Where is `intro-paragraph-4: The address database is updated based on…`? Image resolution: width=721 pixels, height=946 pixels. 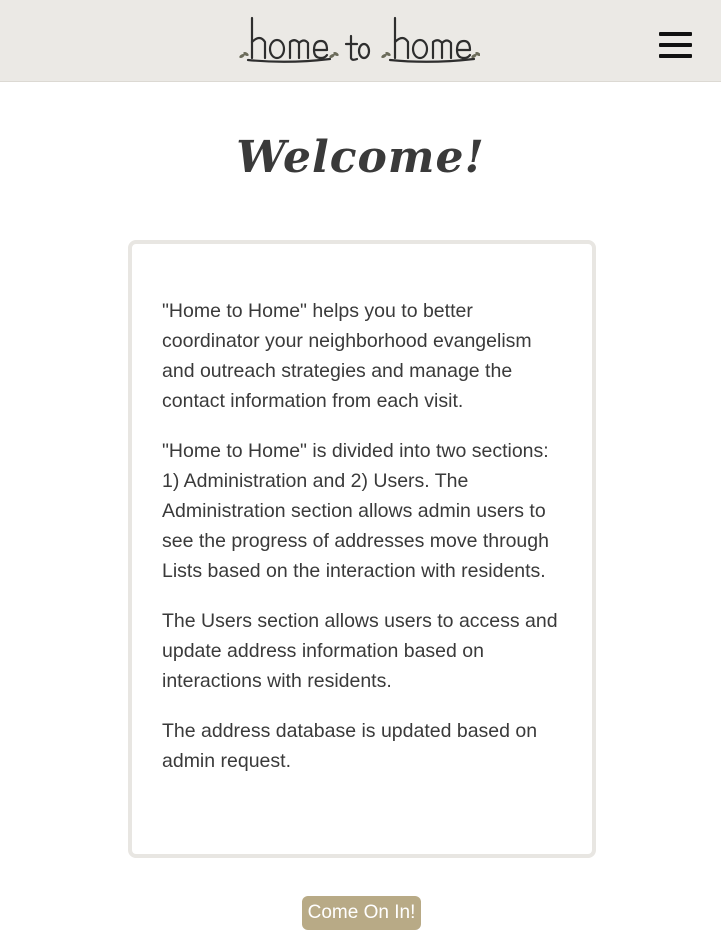 intro-paragraph-4: The address database is updated based on… is located at coordinates (350, 746).